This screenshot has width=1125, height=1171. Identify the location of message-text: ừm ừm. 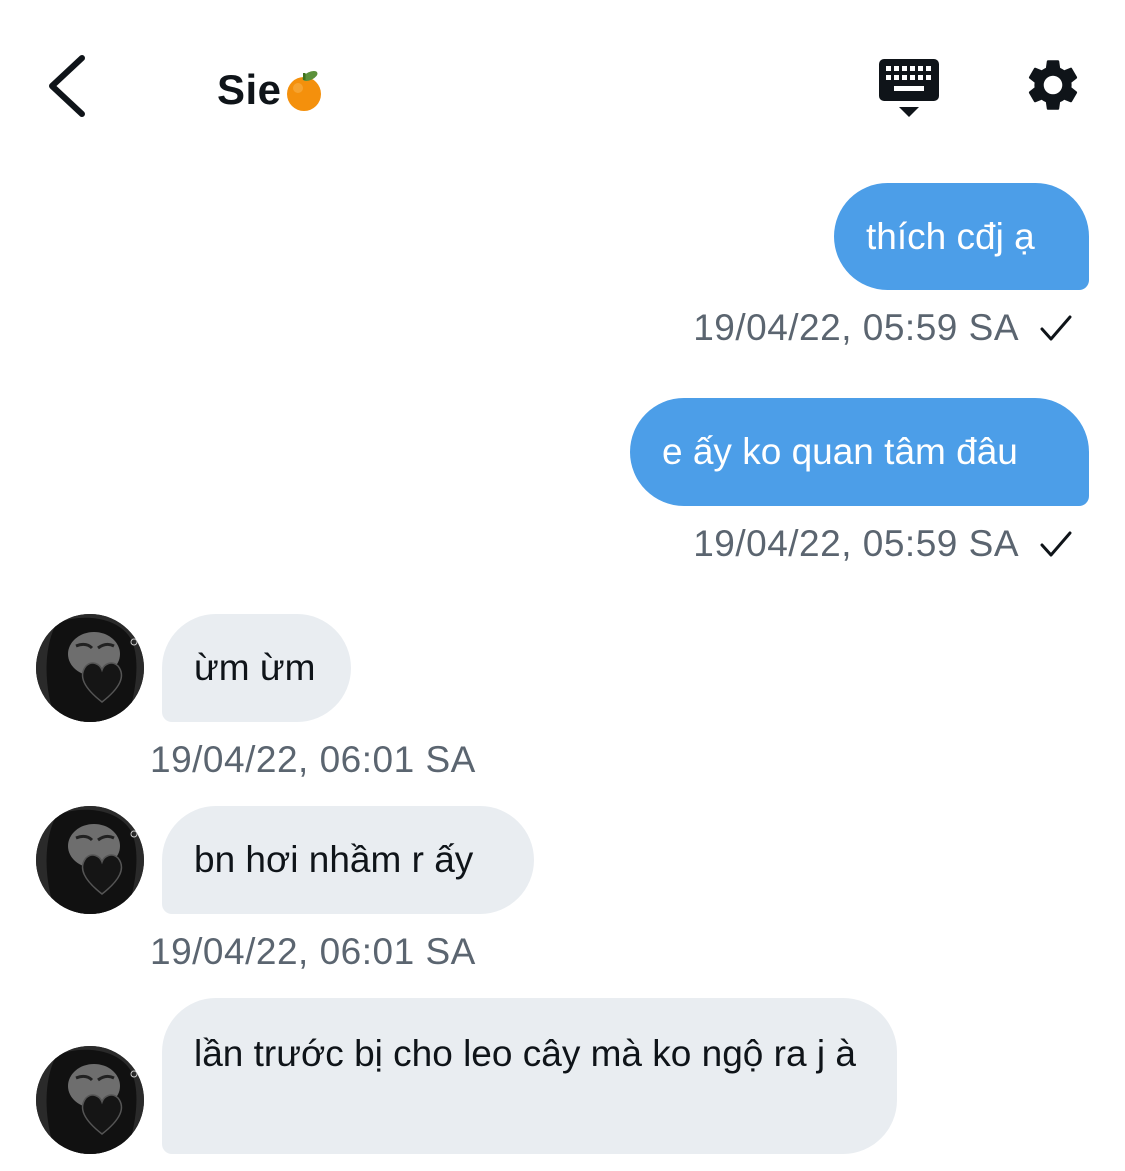
(255, 667).